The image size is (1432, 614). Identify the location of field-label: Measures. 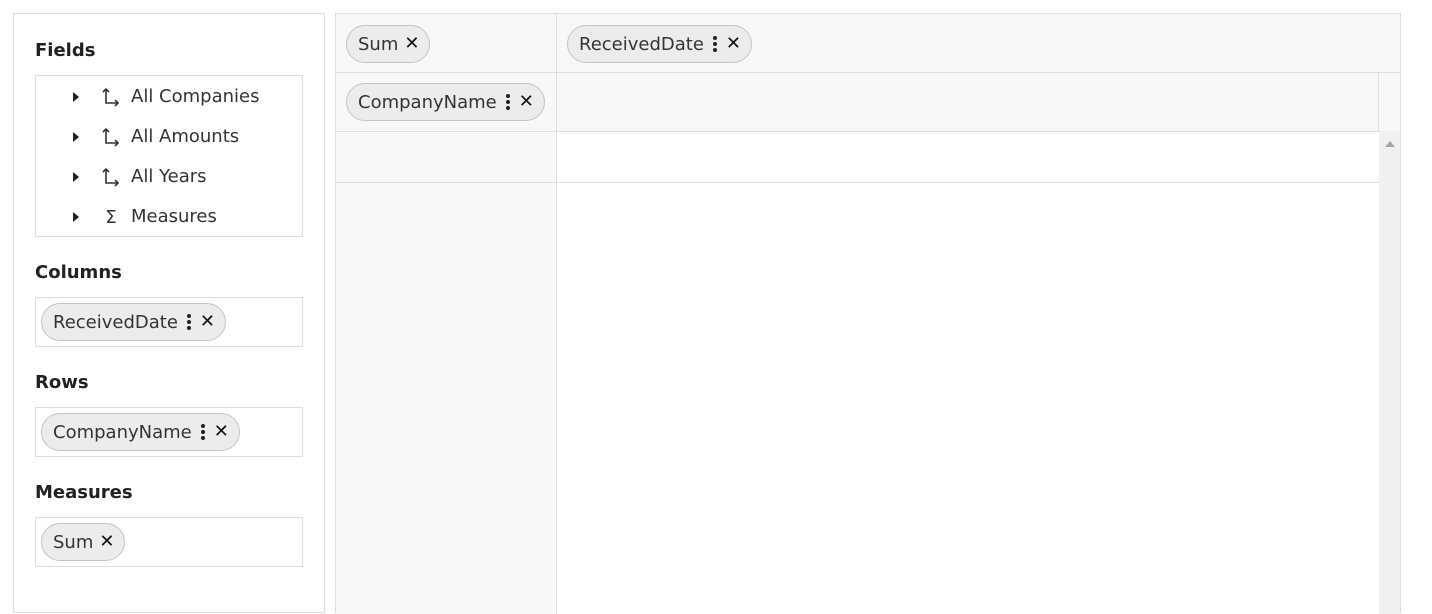
(174, 216).